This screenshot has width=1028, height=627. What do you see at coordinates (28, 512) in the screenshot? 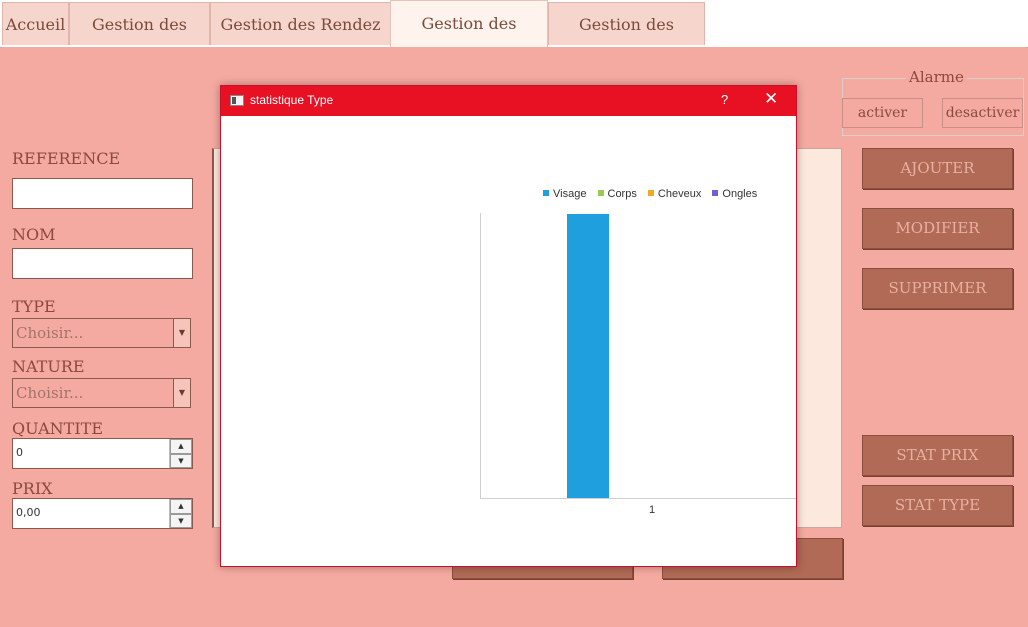
I see `prix-value: 0,00` at bounding box center [28, 512].